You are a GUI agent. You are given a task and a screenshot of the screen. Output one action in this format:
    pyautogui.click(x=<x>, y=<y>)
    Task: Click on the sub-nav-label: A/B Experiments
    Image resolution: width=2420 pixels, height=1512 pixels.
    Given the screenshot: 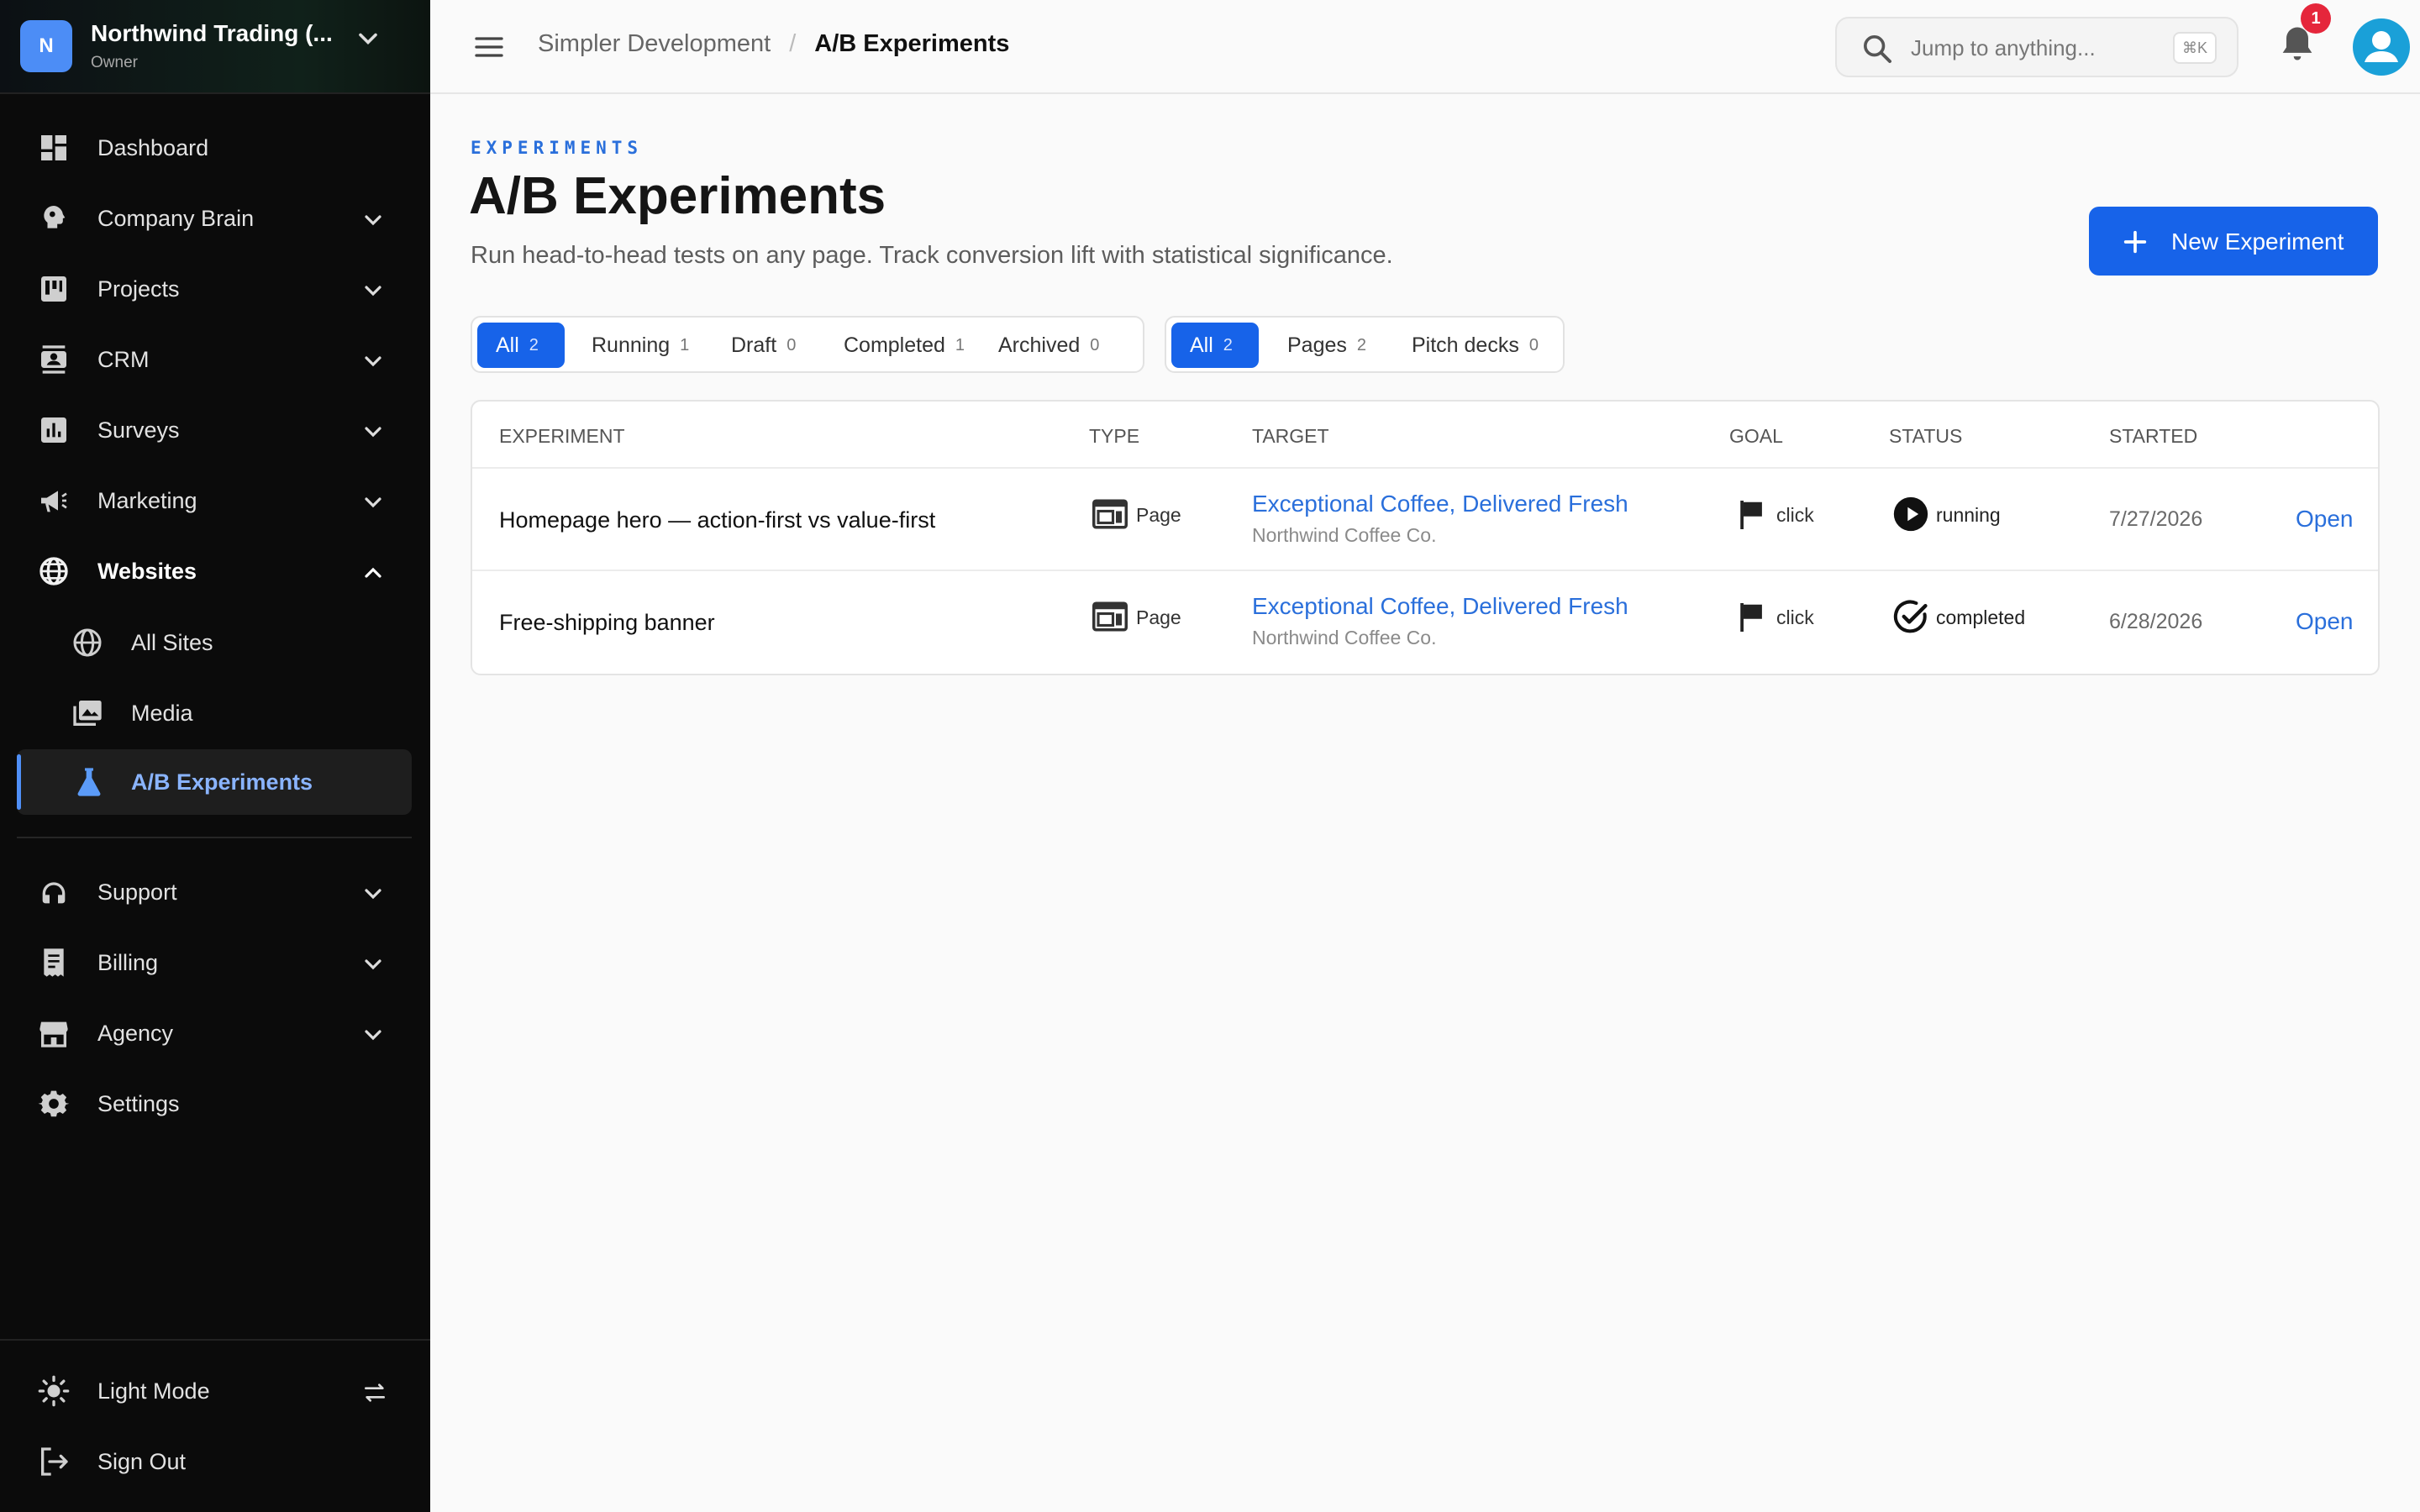 What is the action you would take?
    pyautogui.click(x=222, y=782)
    